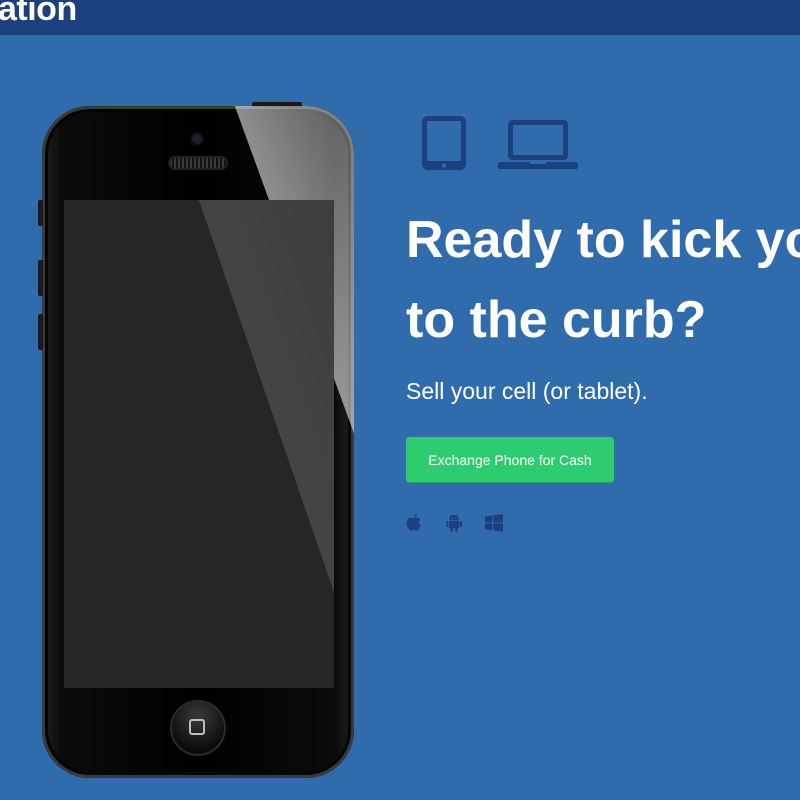 This screenshot has width=800, height=800. I want to click on brand-logo-text: ation, so click(38, 14).